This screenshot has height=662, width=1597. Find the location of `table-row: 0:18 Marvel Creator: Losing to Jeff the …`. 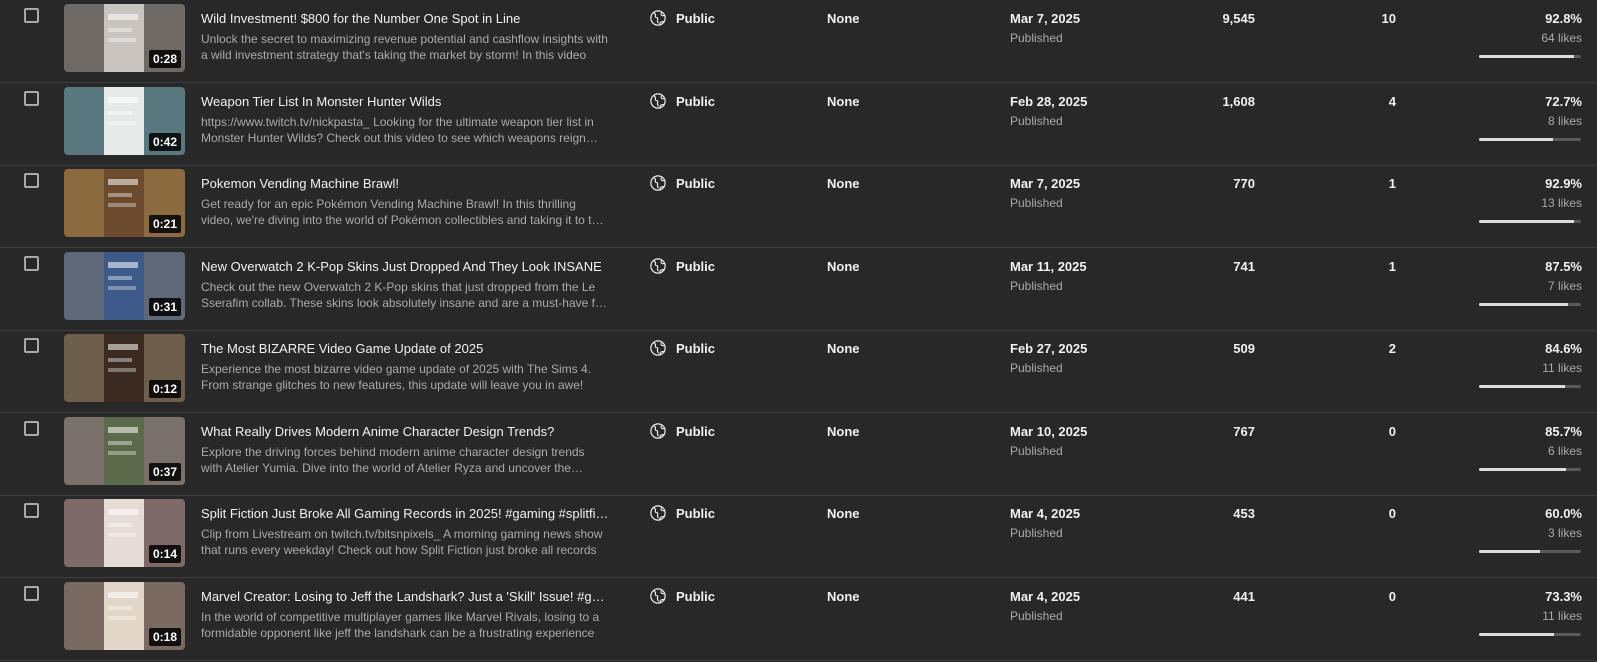

table-row: 0:18 Marvel Creator: Losing to Jeff the … is located at coordinates (798, 619).